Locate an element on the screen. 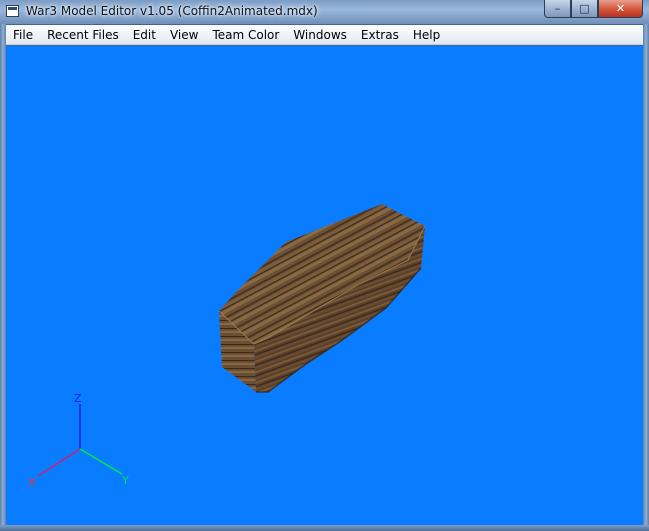 The image size is (649, 531). minimize-icon: – is located at coordinates (557, 8).